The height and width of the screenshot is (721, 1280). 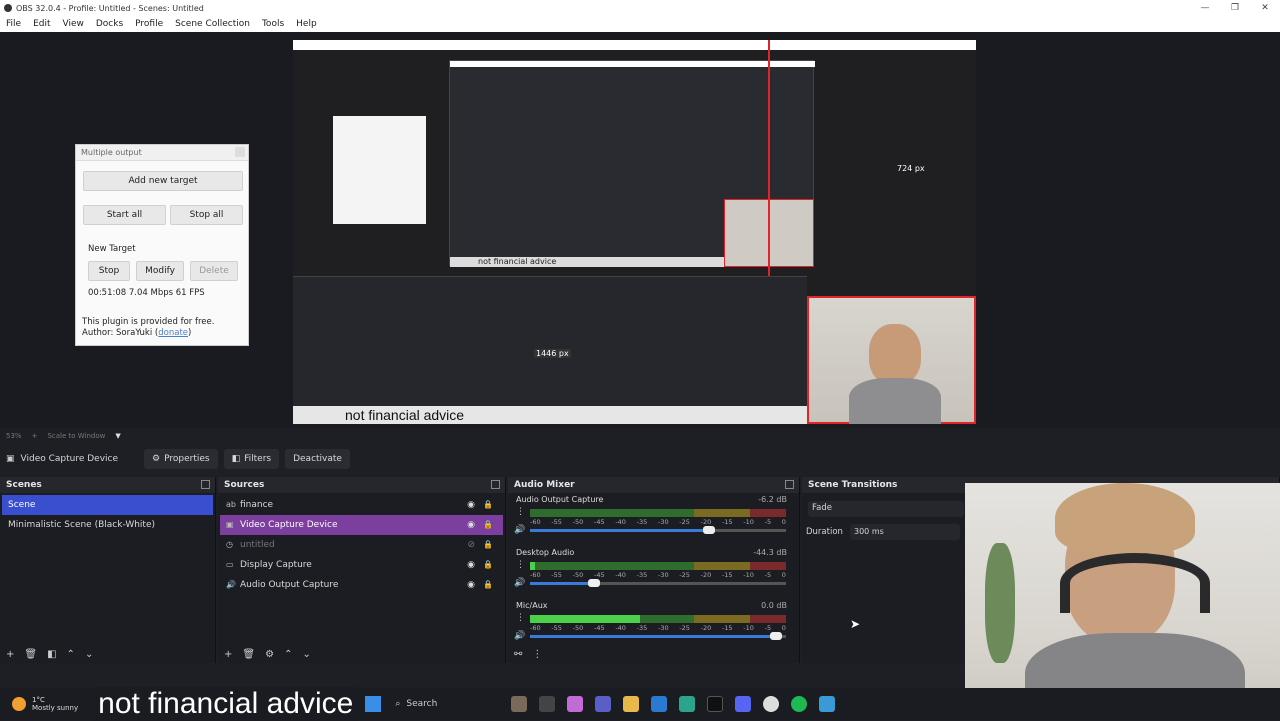 I want to click on folder-icon, so click(x=631, y=704).